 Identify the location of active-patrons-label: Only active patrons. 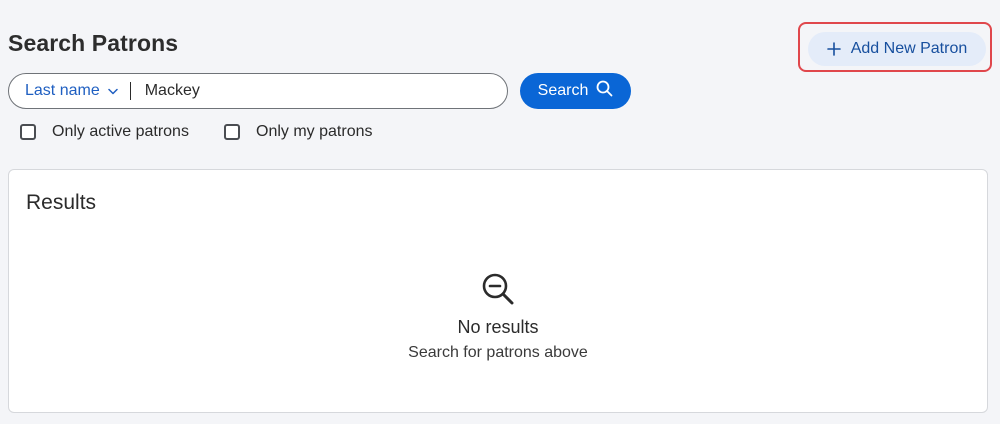
(120, 131).